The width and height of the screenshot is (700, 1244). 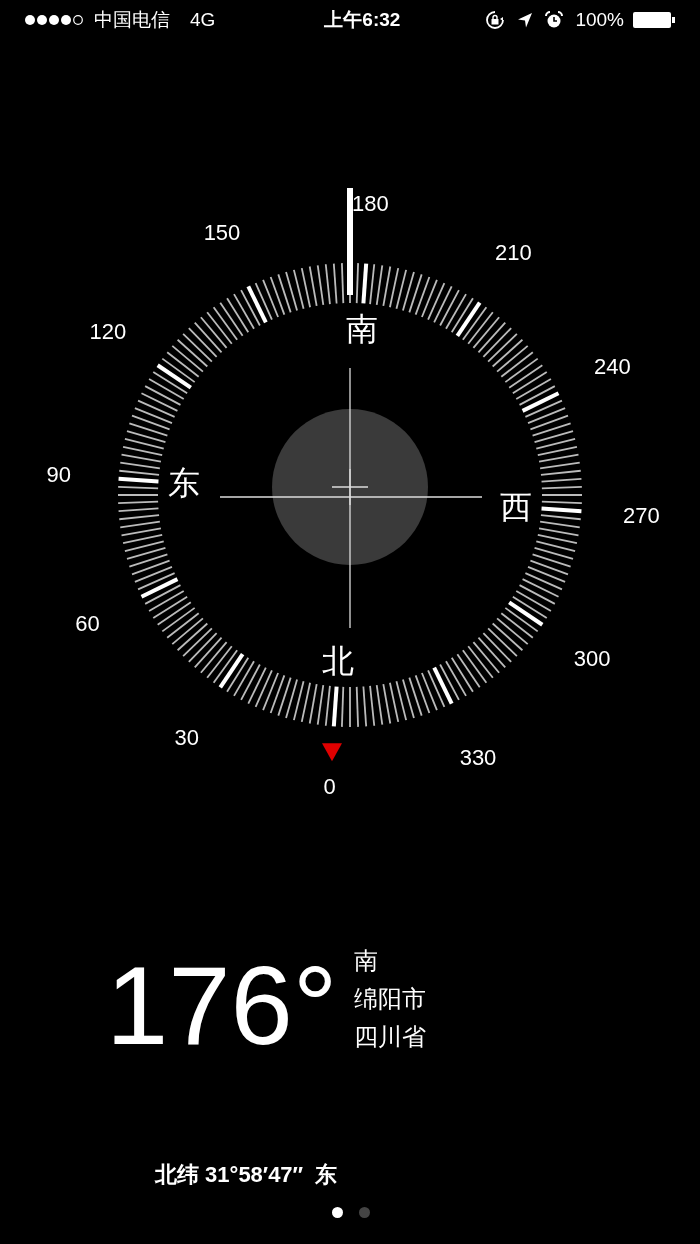 I want to click on heading-degrees: 176°, so click(x=222, y=1006).